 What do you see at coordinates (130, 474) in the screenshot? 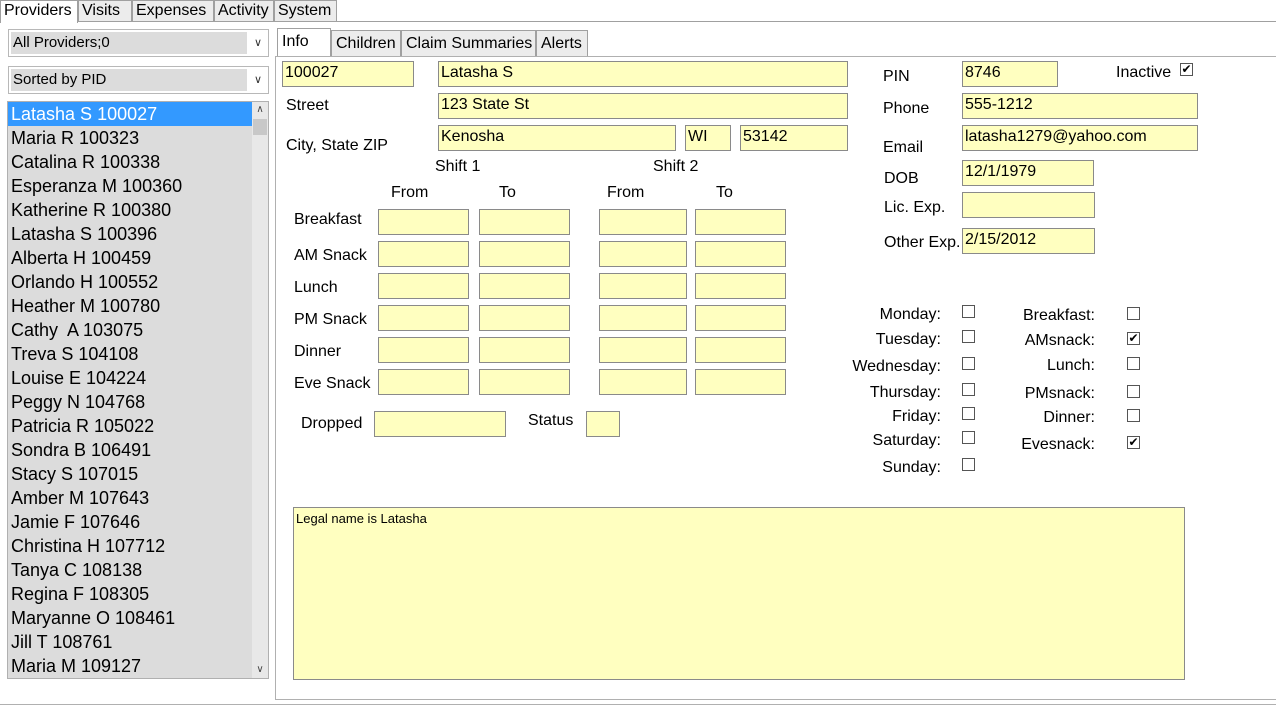
I see `list-item: Stacy S 107015` at bounding box center [130, 474].